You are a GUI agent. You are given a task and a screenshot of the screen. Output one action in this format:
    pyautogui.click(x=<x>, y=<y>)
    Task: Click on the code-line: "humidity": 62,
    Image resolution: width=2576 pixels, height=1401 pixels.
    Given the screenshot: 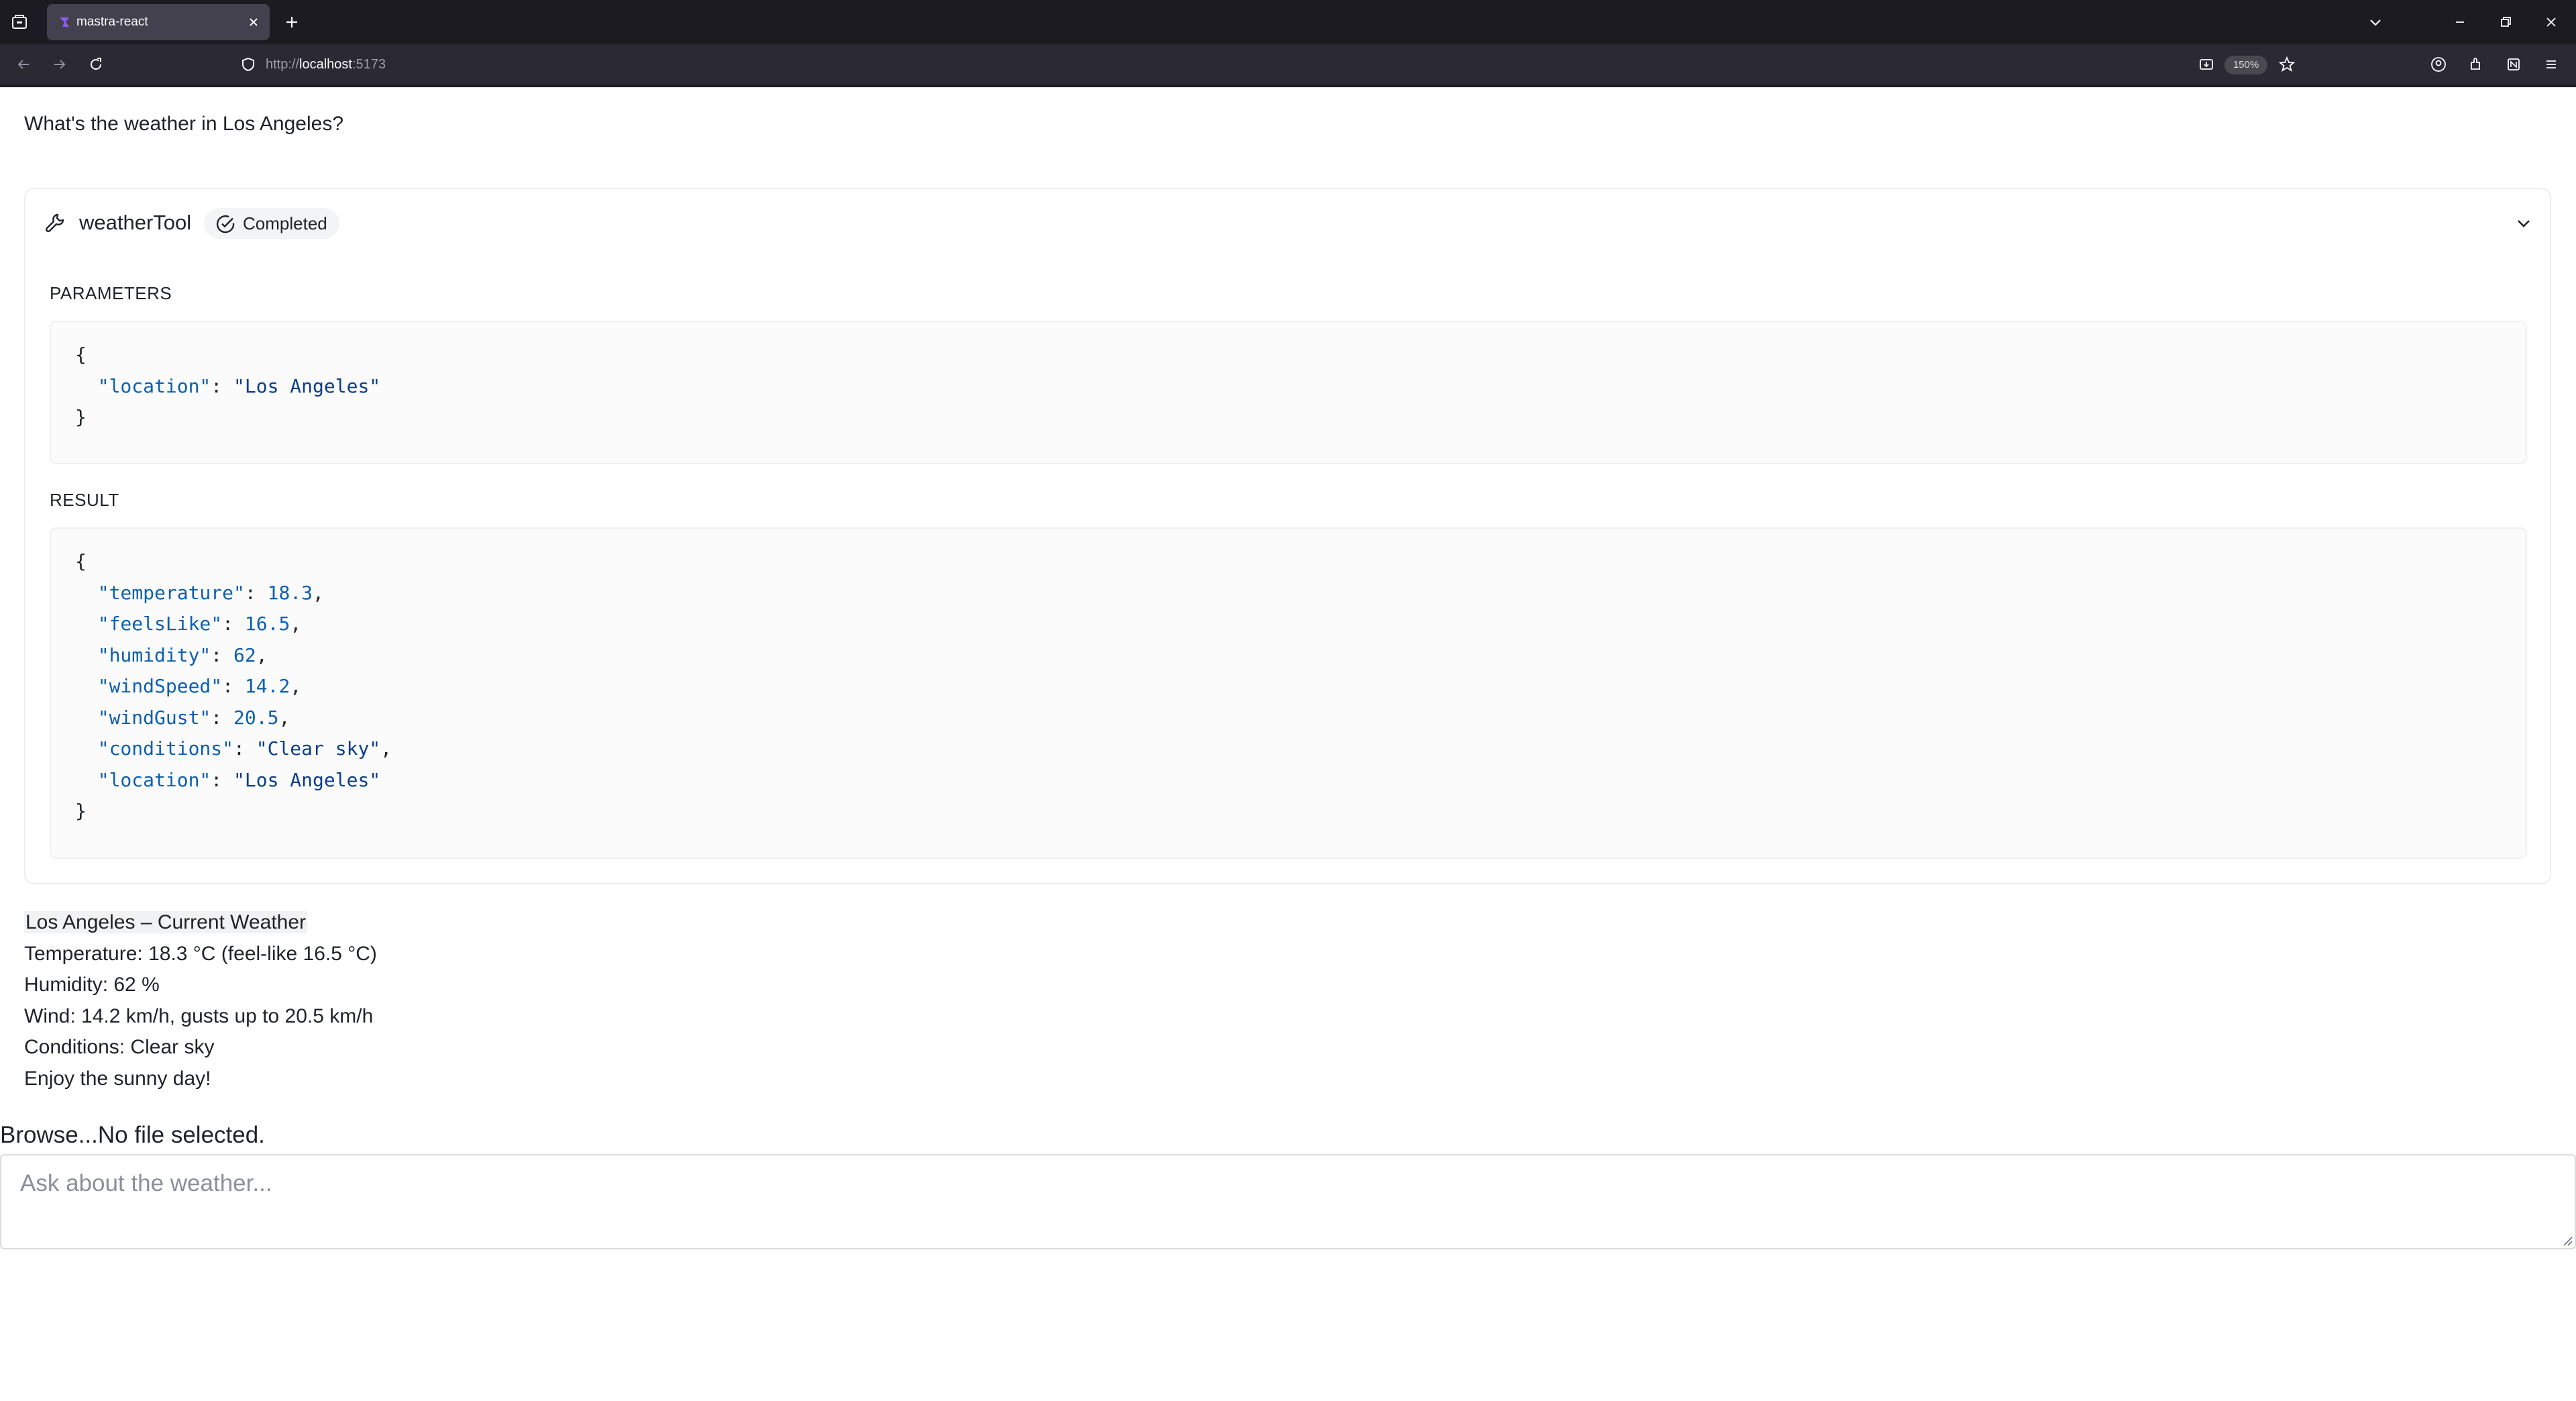 What is the action you would take?
    pyautogui.click(x=182, y=654)
    